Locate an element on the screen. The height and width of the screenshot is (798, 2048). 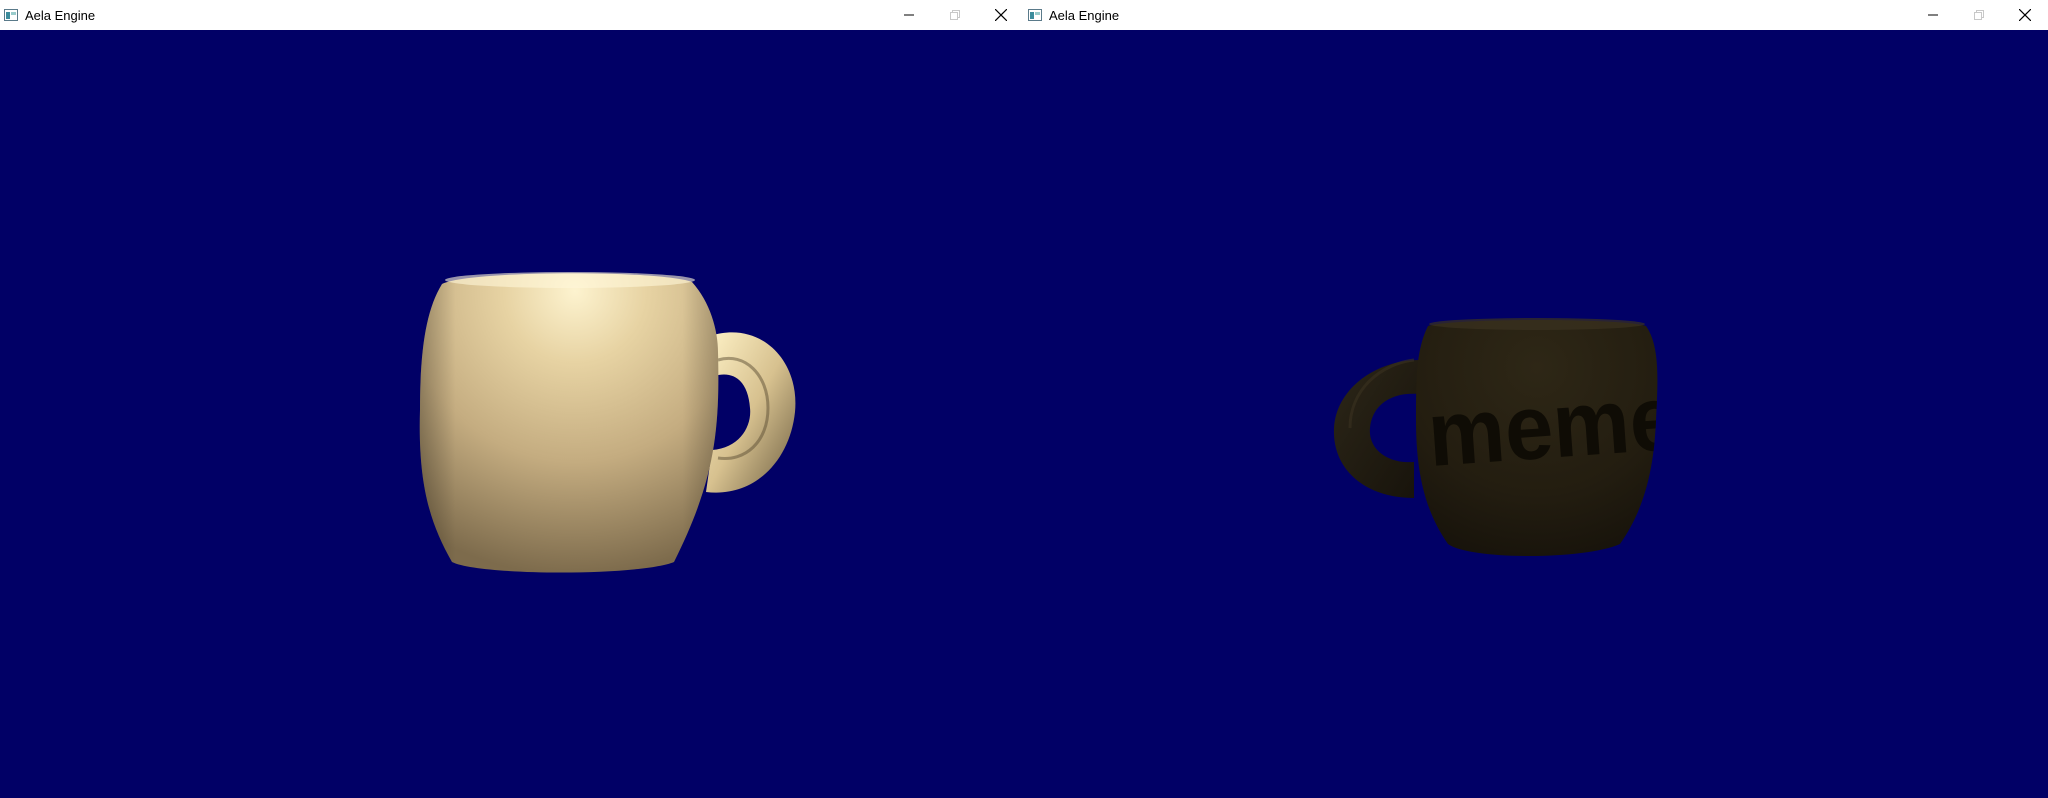
dark-mug: meme is located at coordinates (1507, 437).